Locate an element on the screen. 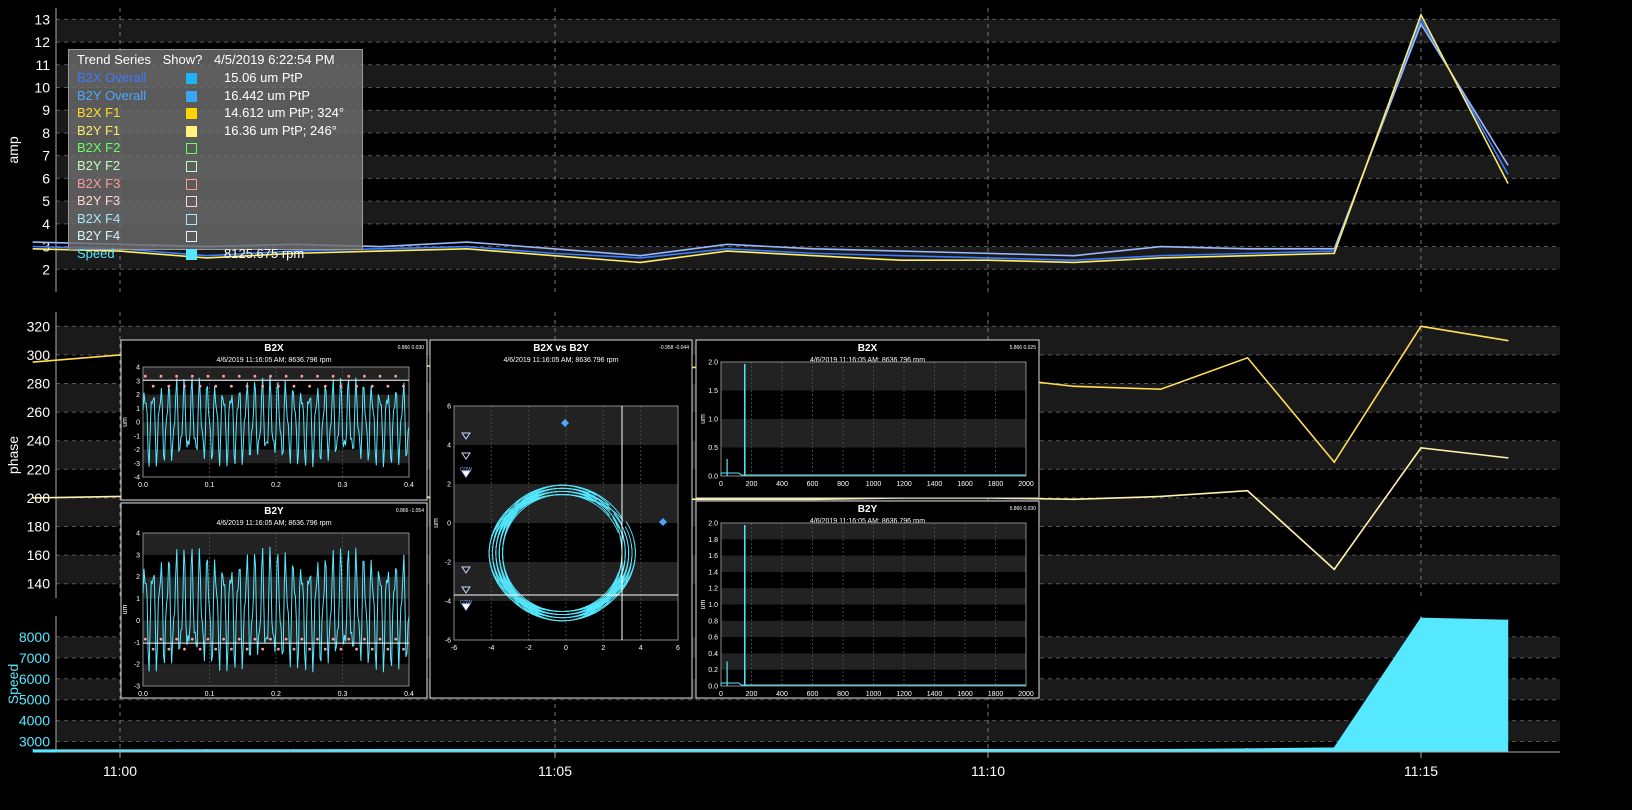  legend-series-value: 8125.675 rpm is located at coordinates (264, 253).